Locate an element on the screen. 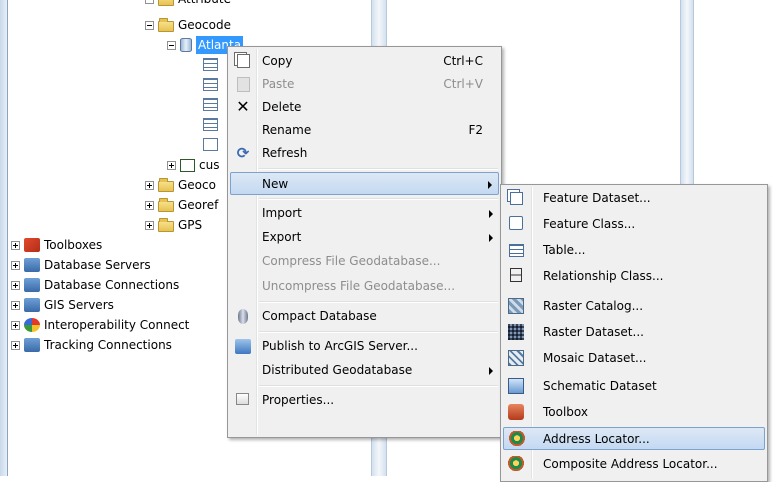  tree-item-relationship is located at coordinates (212, 144).